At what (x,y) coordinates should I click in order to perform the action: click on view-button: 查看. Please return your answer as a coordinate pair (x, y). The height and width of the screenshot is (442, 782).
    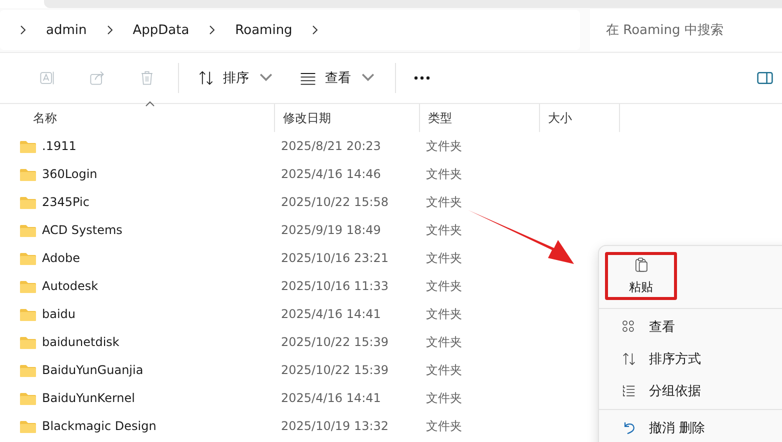
    Looking at the image, I should click on (338, 78).